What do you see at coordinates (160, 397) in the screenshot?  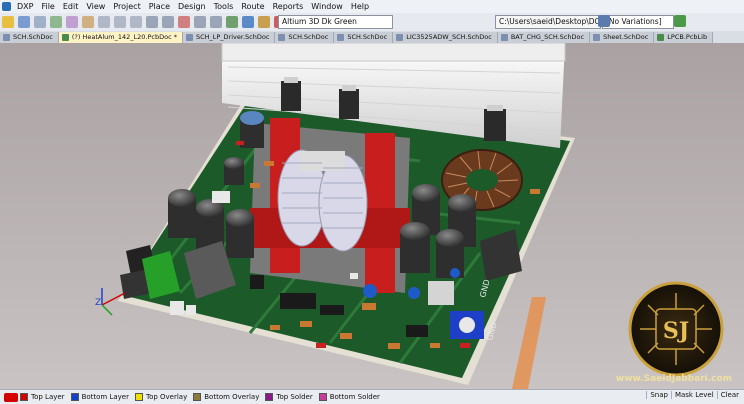 I see `layer-tab-top-overlay: Top Overlay` at bounding box center [160, 397].